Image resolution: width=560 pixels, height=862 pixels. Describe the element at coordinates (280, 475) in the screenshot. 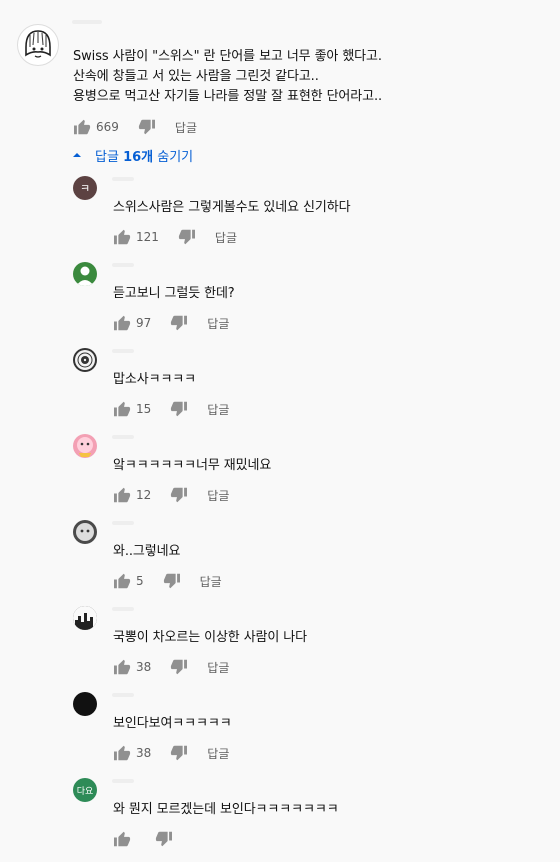

I see `reply-comment: 앜ㅋㅋㅋㅋㅋㅋ너무 재밌네요 12 답글` at that location.